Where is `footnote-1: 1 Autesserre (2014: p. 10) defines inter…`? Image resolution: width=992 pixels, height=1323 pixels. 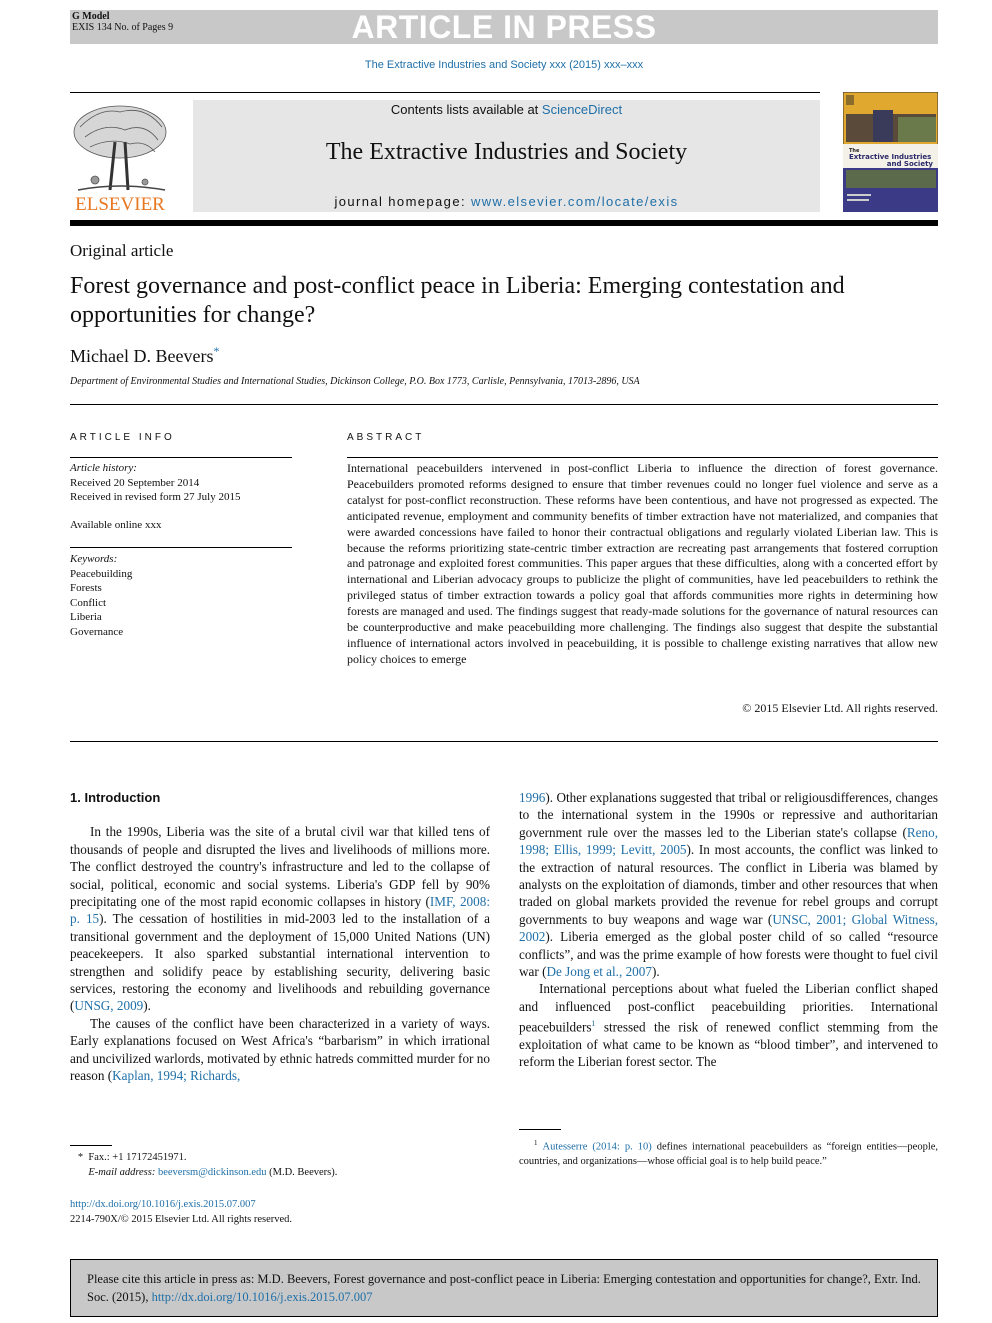
footnote-1: 1 Autesserre (2014: p. 10) defines inter… is located at coordinates (729, 1153).